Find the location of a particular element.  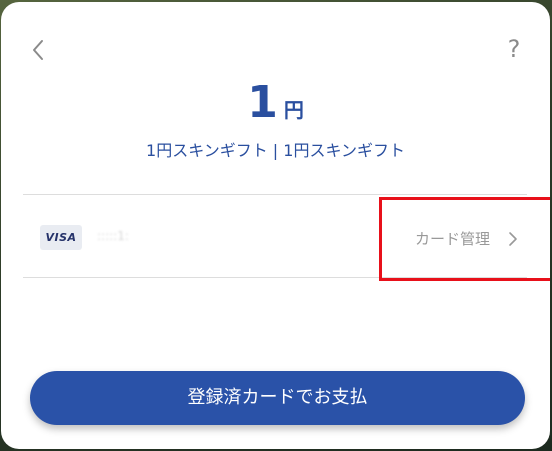

chevron-right-icon is located at coordinates (513, 239).